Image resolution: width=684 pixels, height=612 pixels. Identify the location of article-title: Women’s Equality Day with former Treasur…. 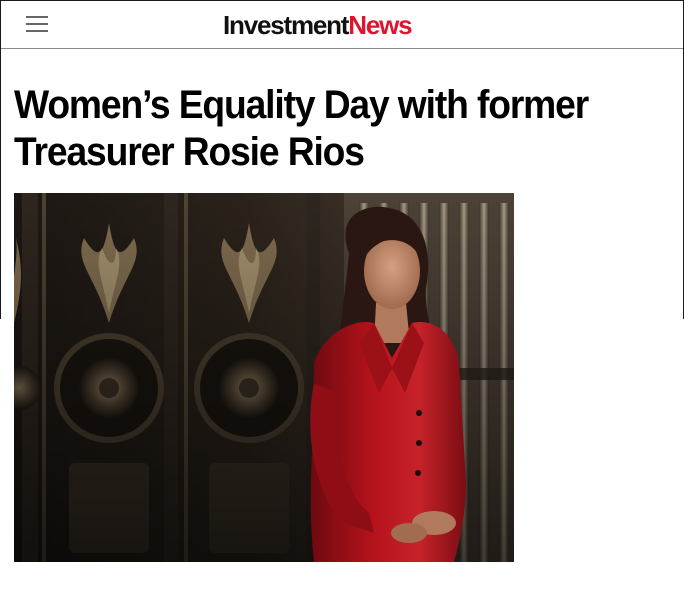
(301, 128).